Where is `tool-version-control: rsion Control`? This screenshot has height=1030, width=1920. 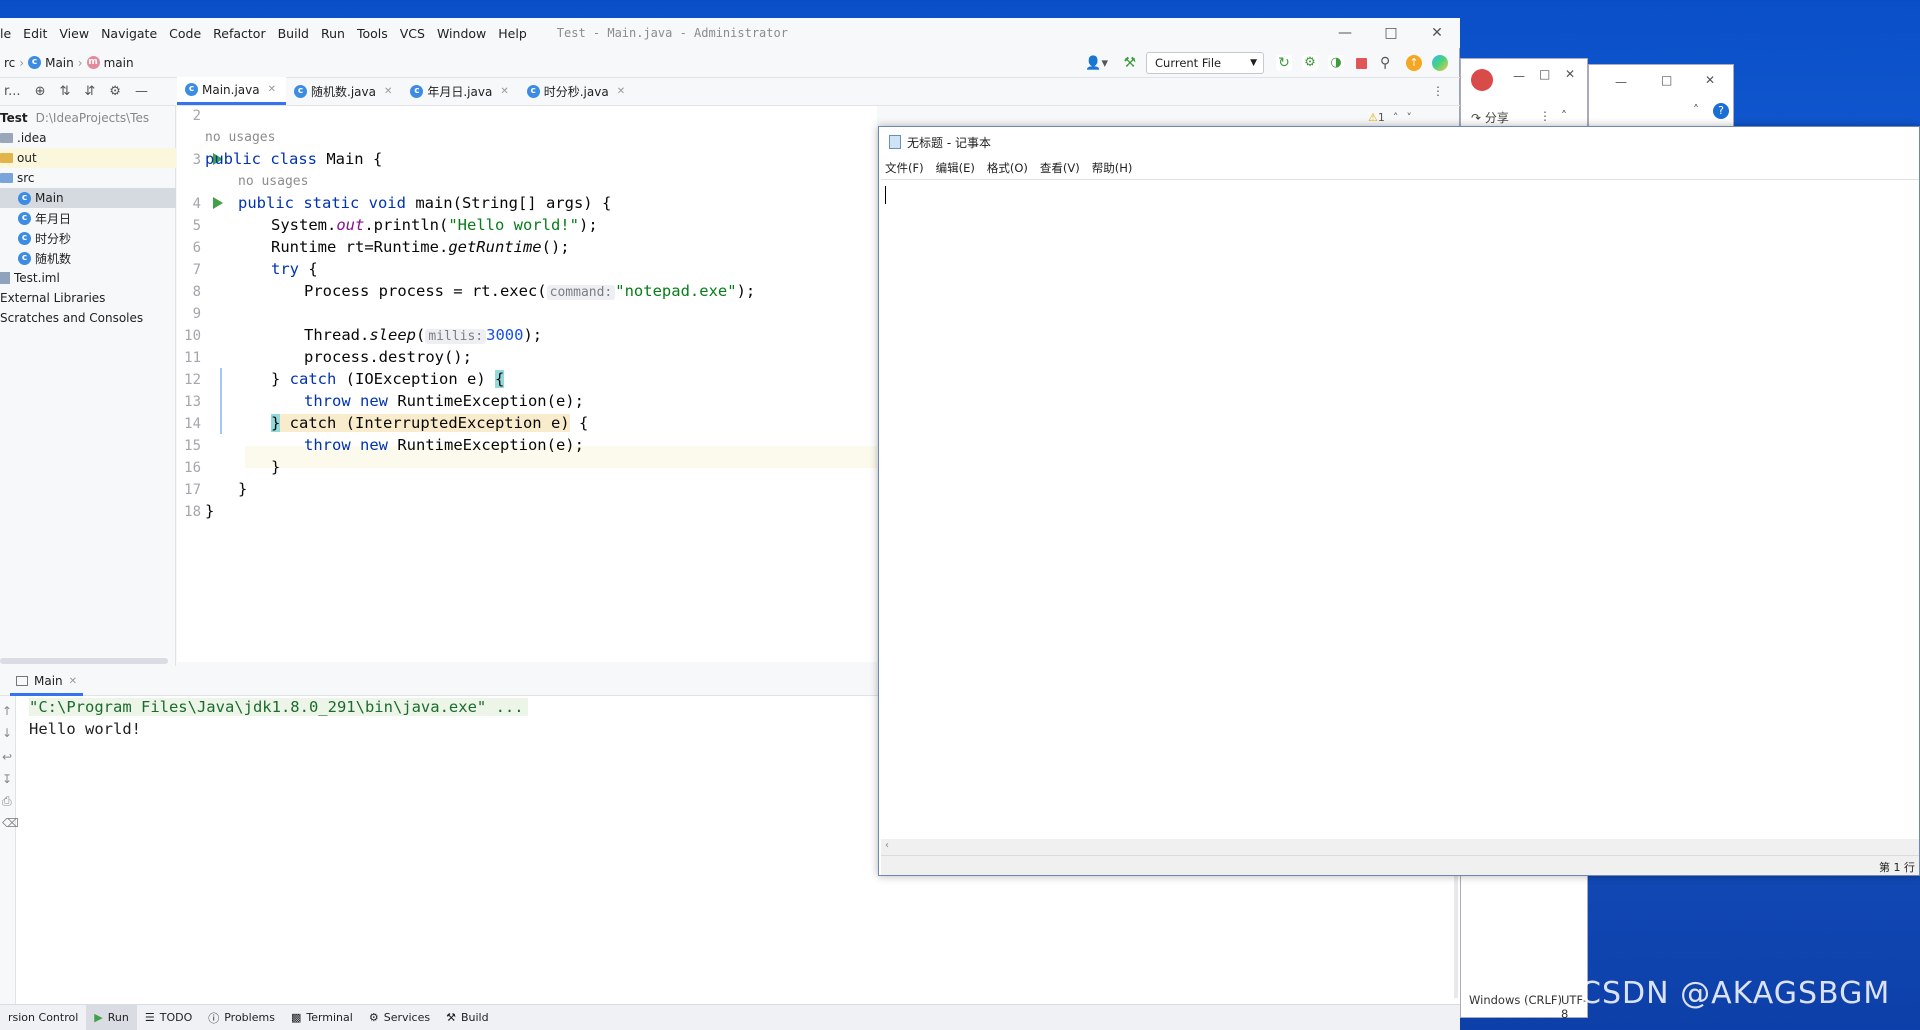 tool-version-control: rsion Control is located at coordinates (43, 1017).